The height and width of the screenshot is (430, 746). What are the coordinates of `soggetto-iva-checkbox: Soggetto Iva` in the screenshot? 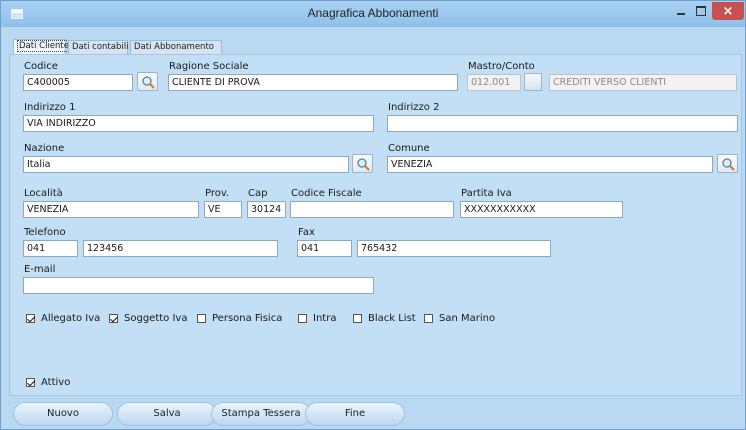 It's located at (148, 318).